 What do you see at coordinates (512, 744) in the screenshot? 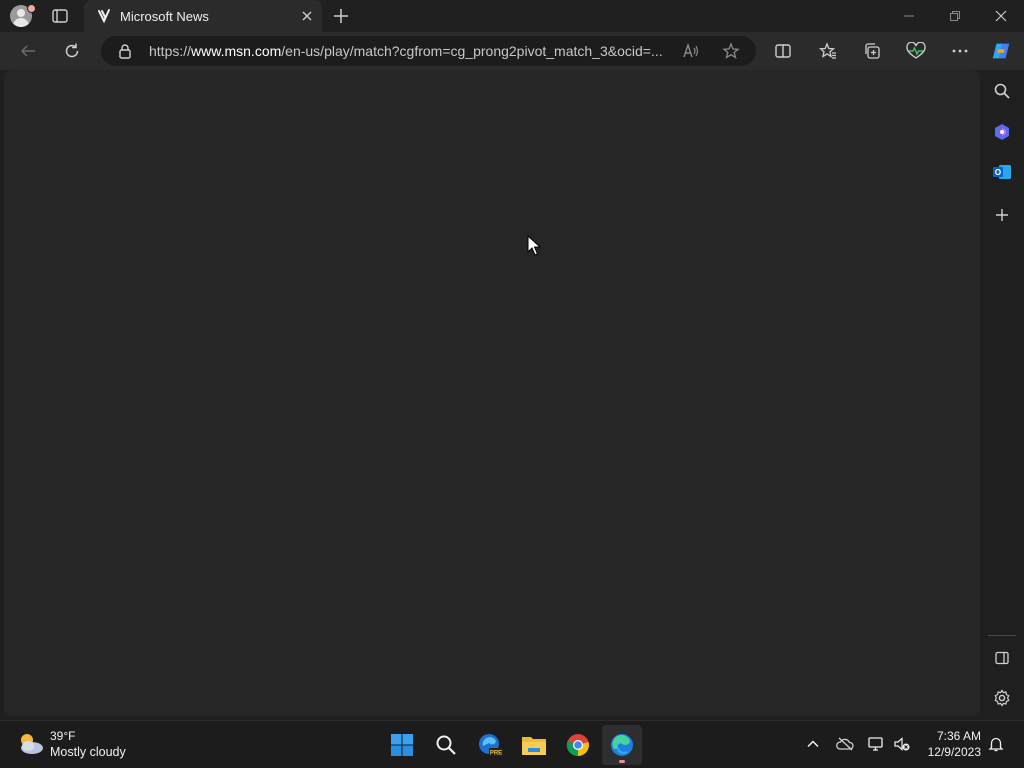
I see `windows-taskbar: 39°F Mostly cloudy PRE 7:36 AM 12/9/2023` at bounding box center [512, 744].